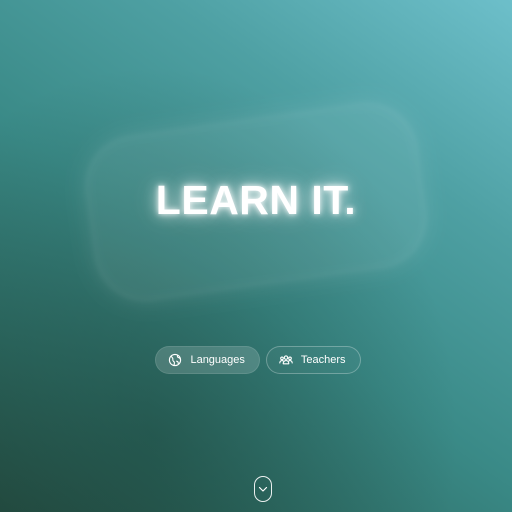 This screenshot has height=512, width=512. What do you see at coordinates (175, 360) in the screenshot?
I see `globe-icon` at bounding box center [175, 360].